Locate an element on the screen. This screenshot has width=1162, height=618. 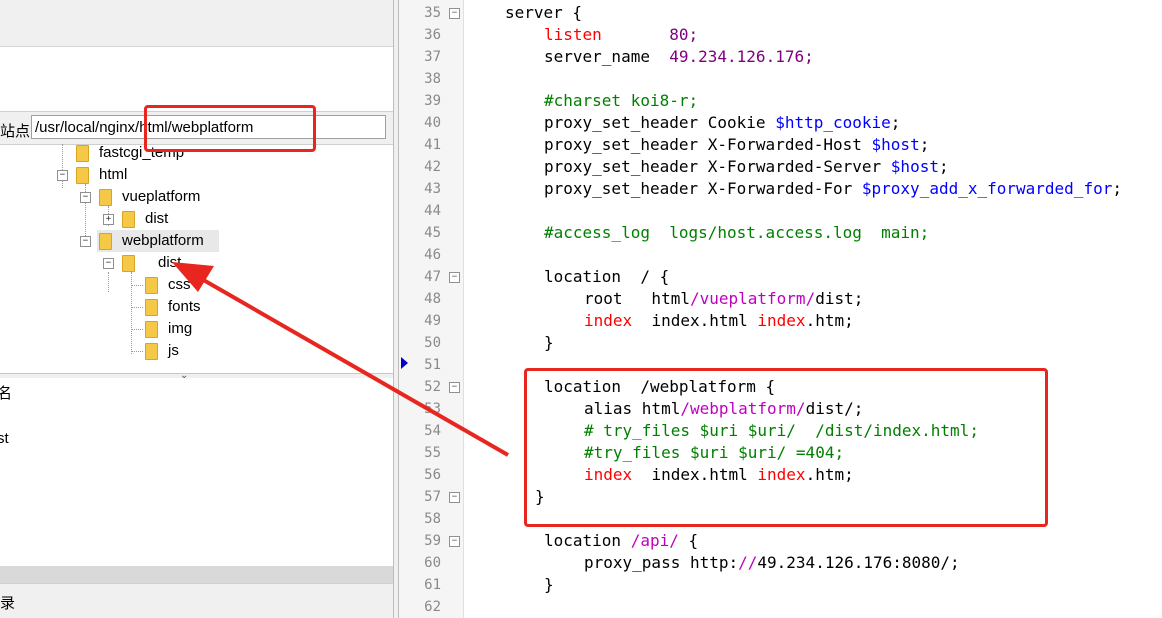
site-path-bar: 站点: /usr/local/nginx/html/webplatform is located at coordinates (196, 128).